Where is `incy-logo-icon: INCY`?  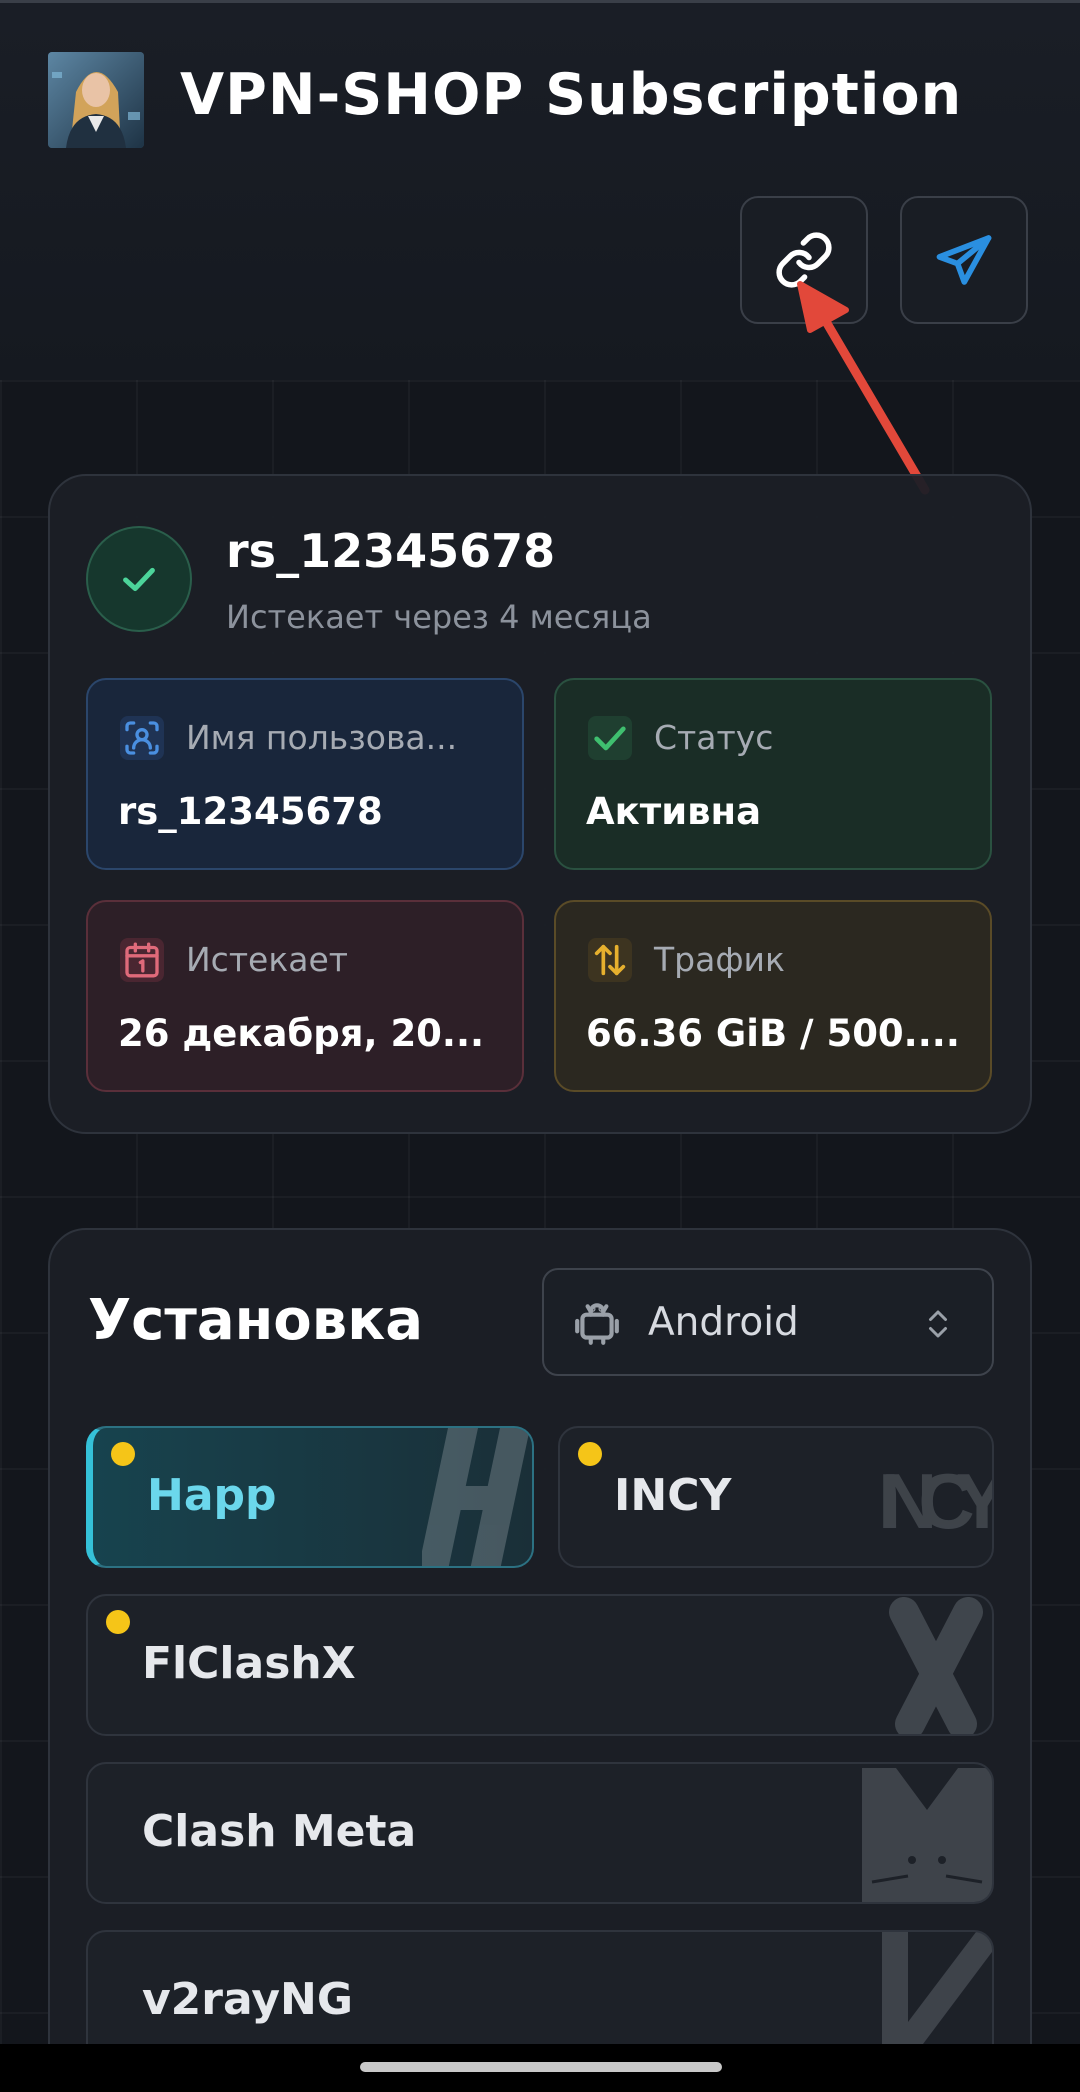
incy-logo-icon: INCY is located at coordinates (935, 1501).